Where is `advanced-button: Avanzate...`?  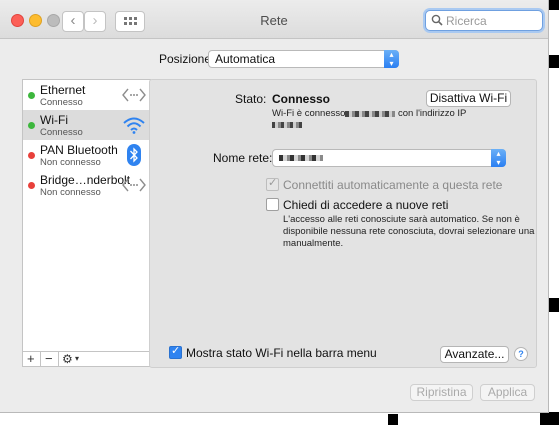
advanced-button: Avanzate... is located at coordinates (474, 354).